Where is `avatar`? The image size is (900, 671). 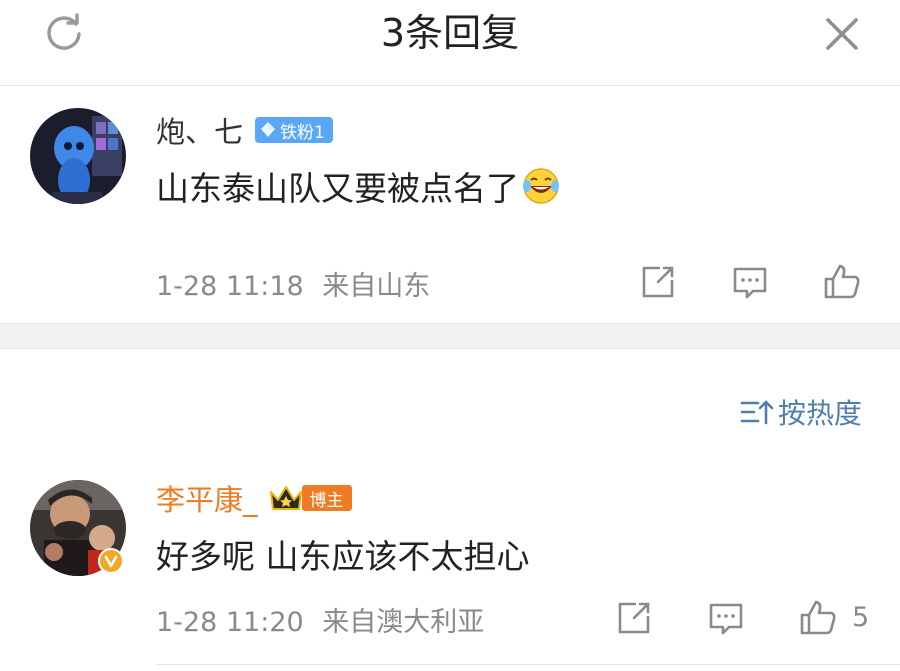 avatar is located at coordinates (78, 156).